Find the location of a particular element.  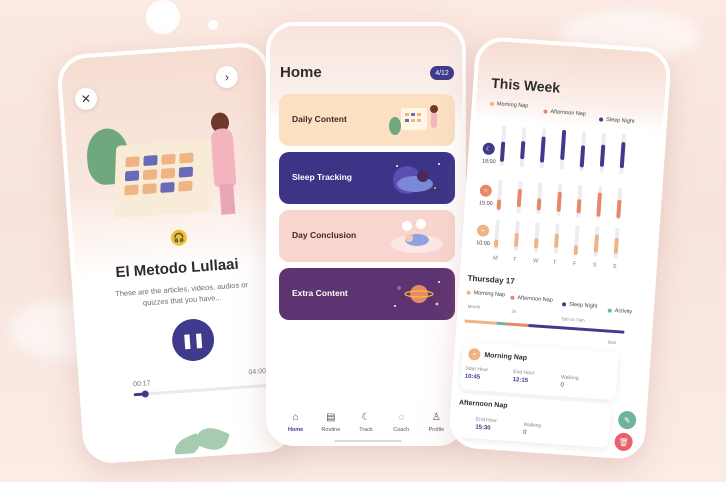

edit-icon: ✎ is located at coordinates (627, 420).